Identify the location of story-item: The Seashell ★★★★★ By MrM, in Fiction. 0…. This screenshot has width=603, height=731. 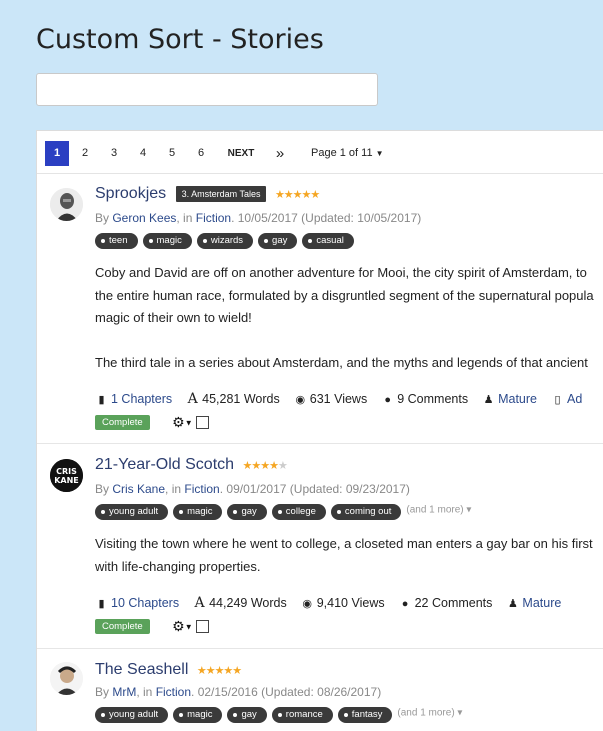
(320, 690).